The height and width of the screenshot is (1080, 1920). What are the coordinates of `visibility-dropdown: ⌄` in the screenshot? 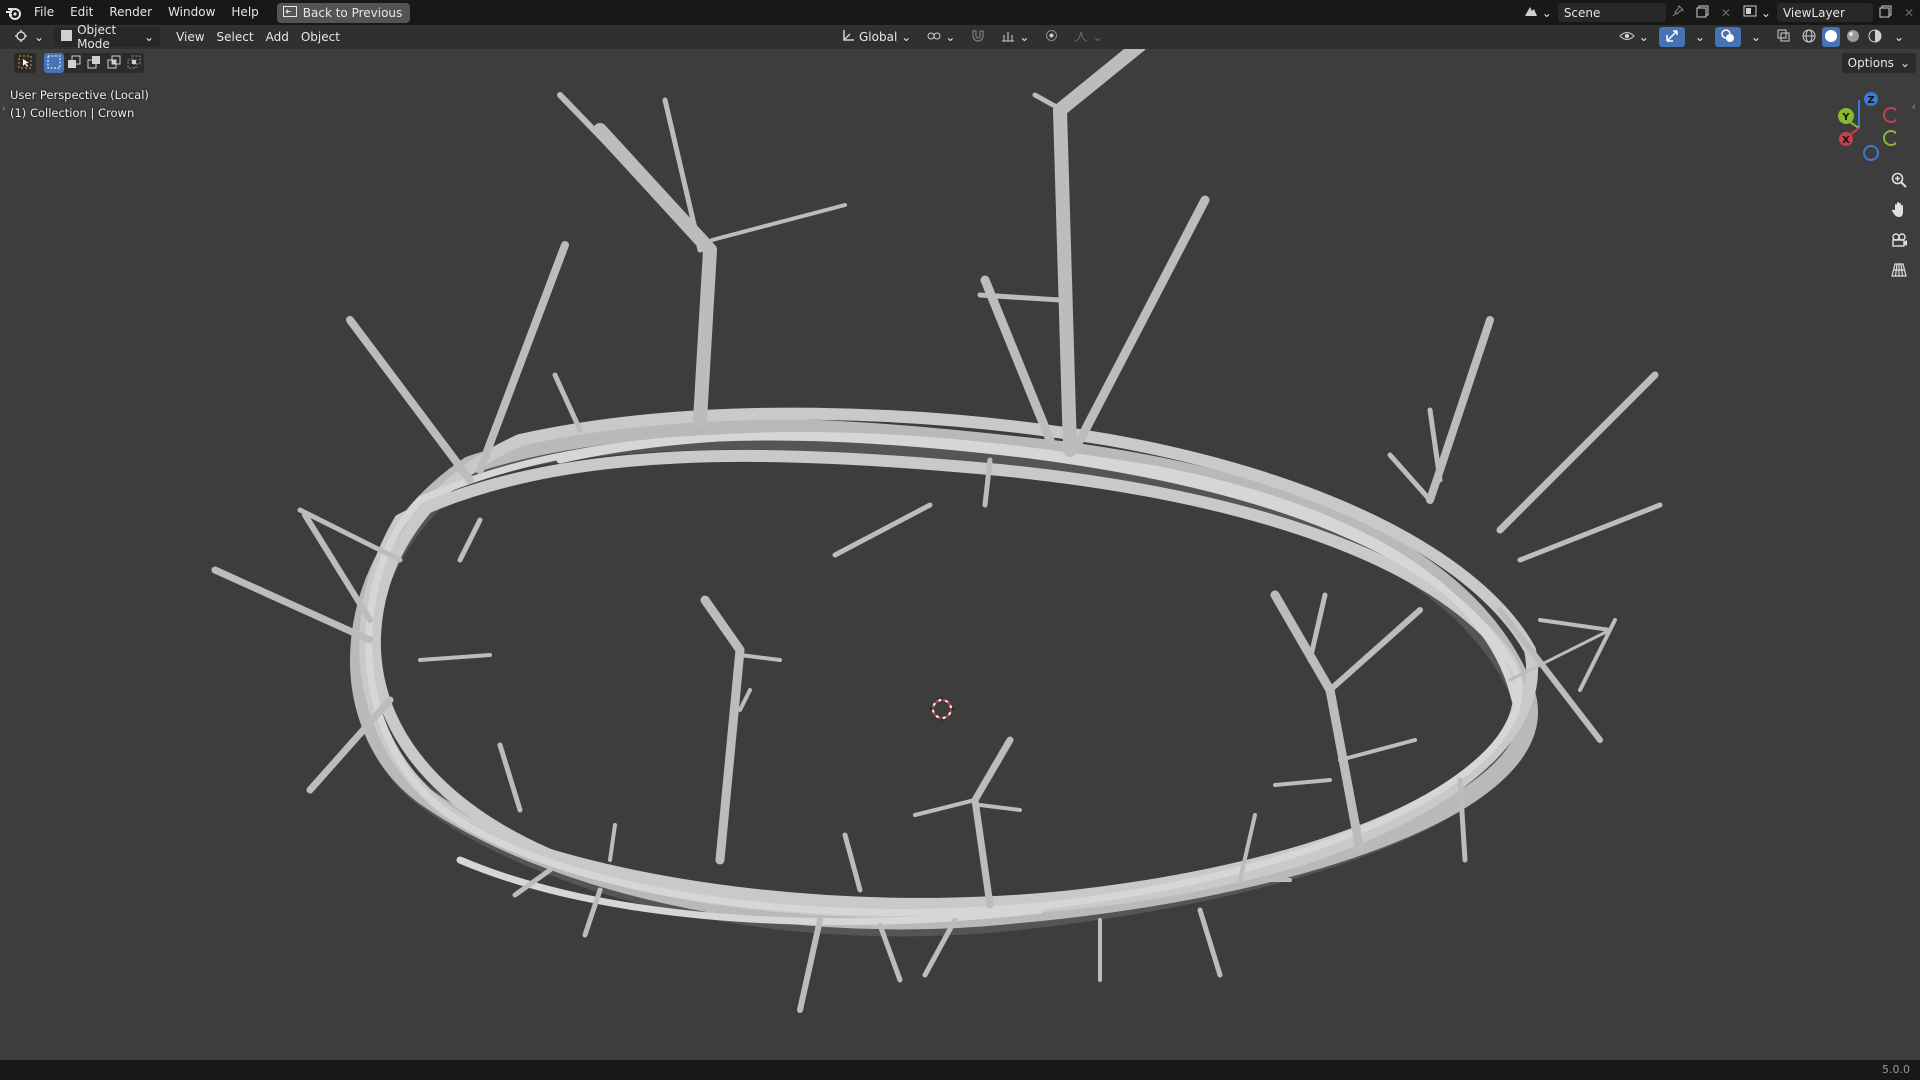 It's located at (1634, 37).